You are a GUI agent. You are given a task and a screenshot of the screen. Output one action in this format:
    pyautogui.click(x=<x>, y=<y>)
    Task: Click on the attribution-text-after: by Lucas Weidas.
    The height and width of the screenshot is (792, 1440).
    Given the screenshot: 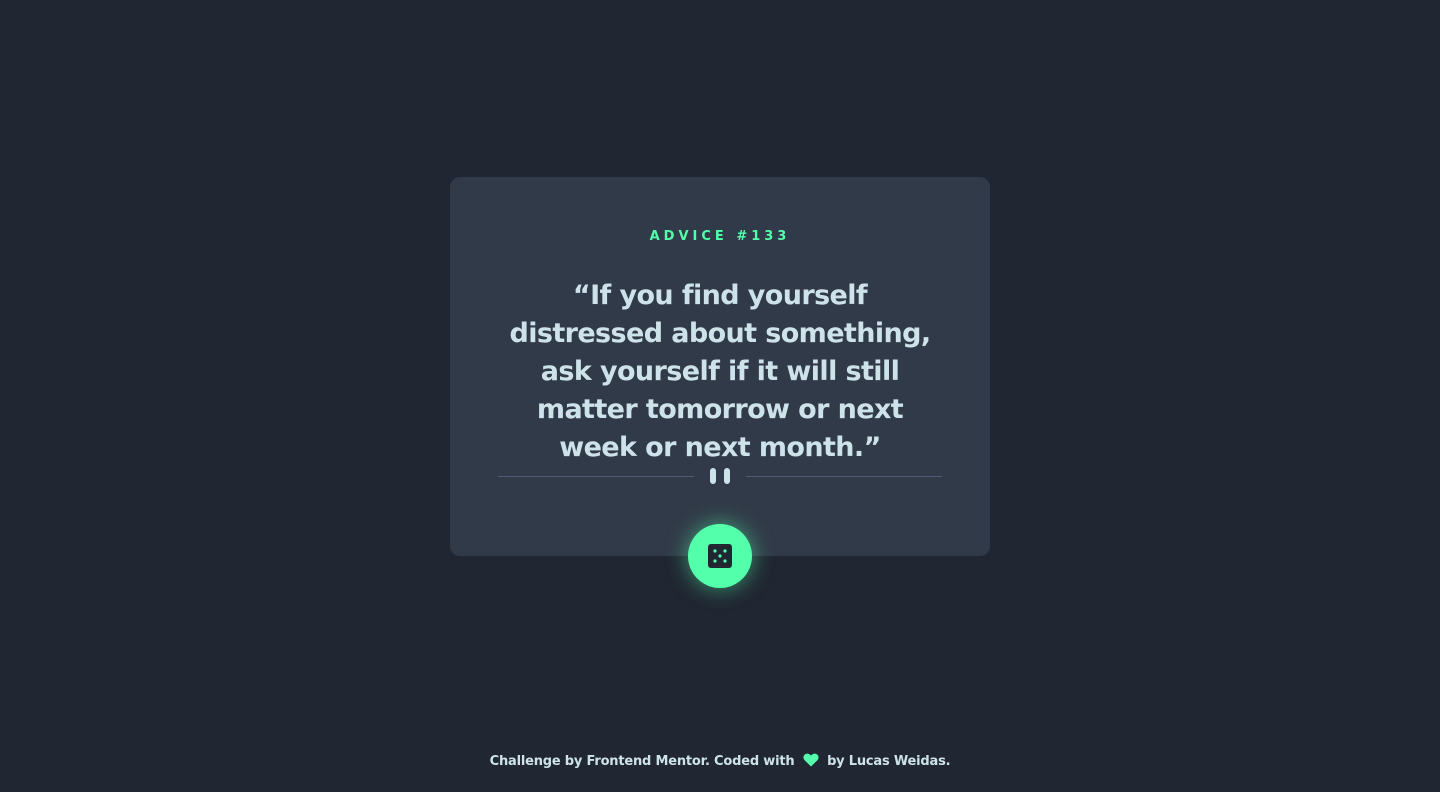 What is the action you would take?
    pyautogui.click(x=889, y=761)
    